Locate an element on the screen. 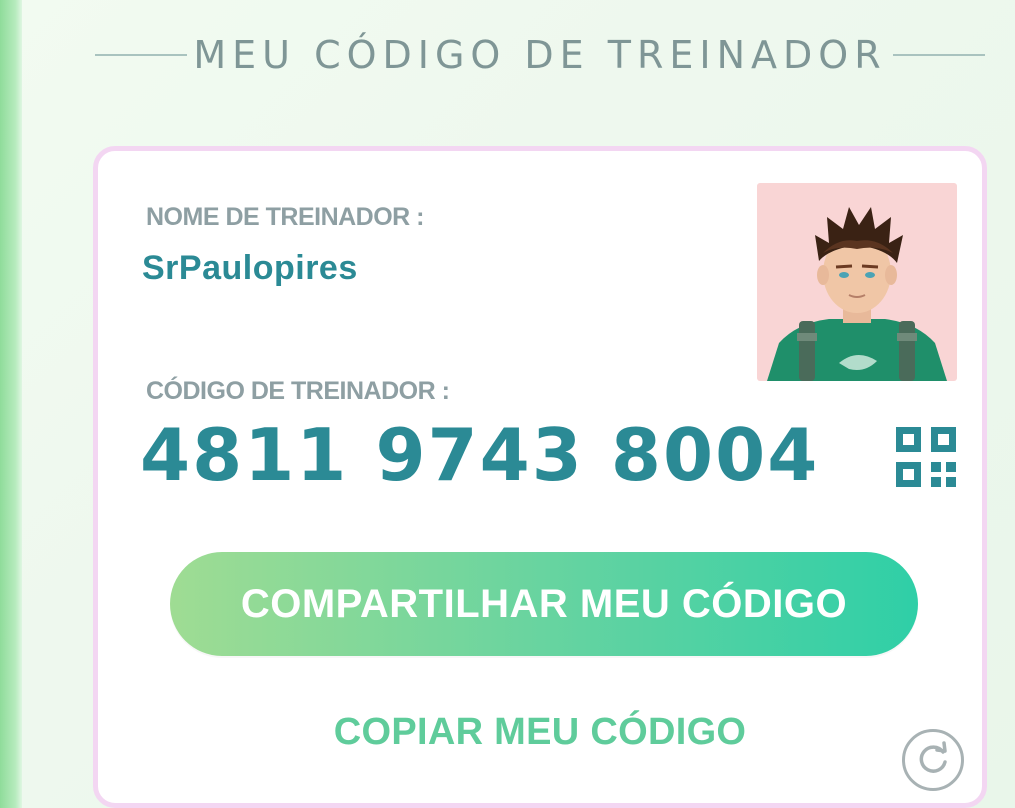  trainer-avatar is located at coordinates (857, 282).